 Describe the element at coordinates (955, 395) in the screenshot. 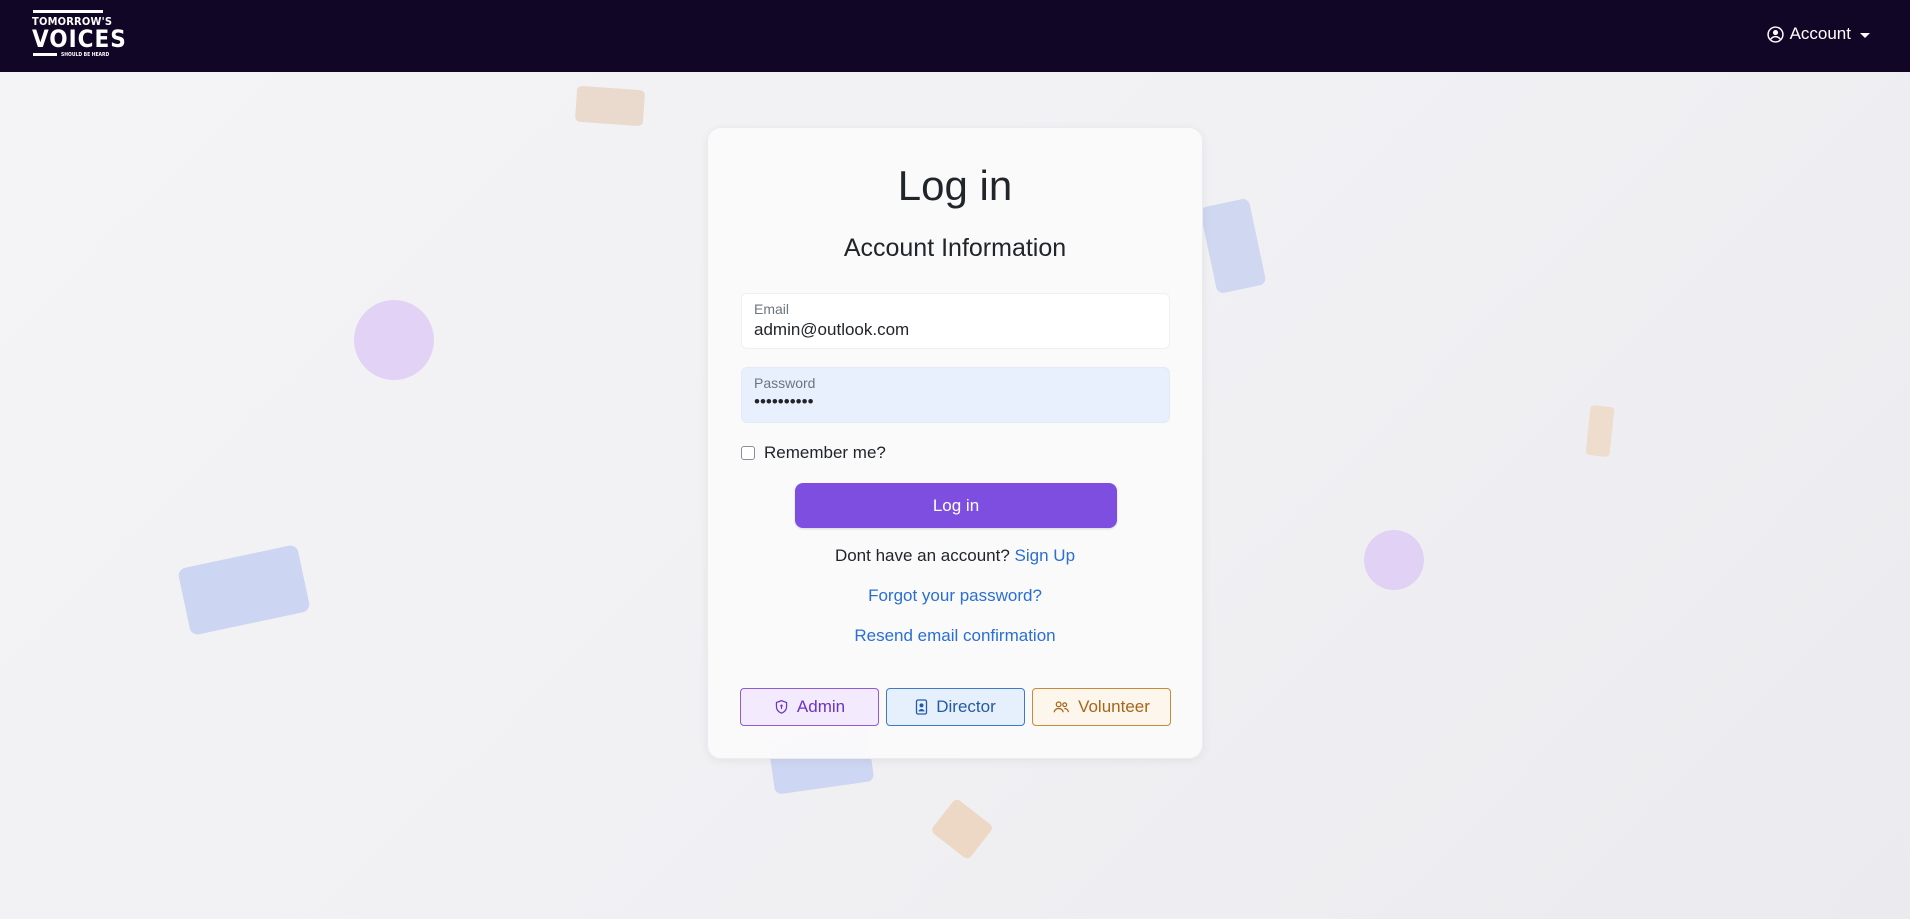

I see `password-field: Password ••••••••••` at that location.